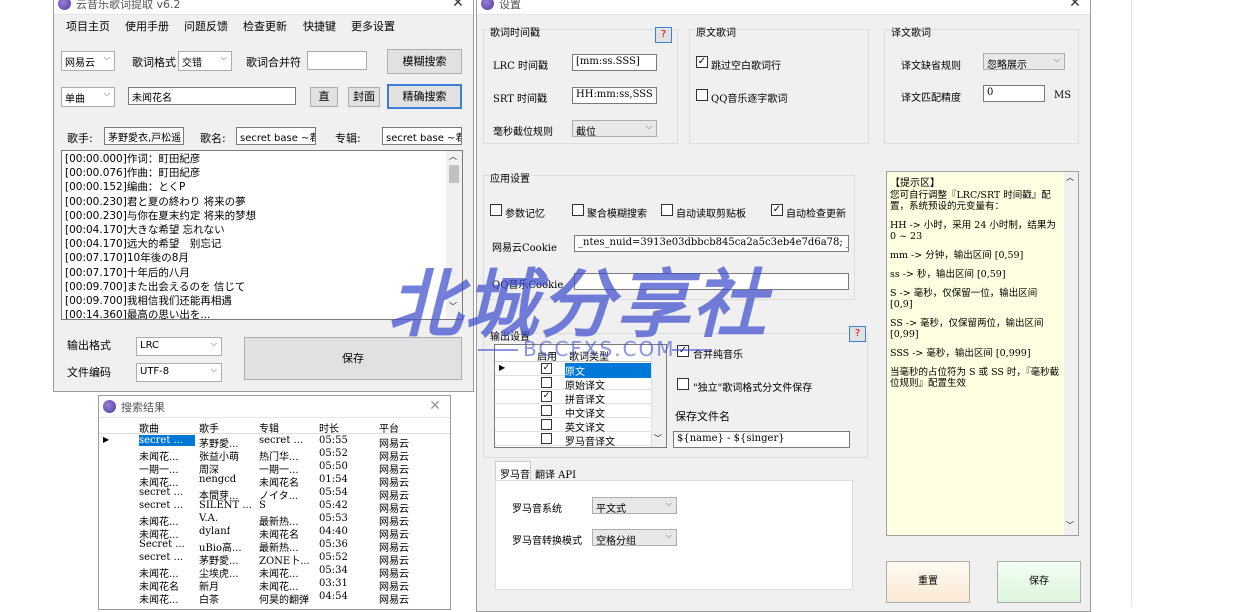 This screenshot has height=612, width=1244. Describe the element at coordinates (274, 507) in the screenshot. I see `table-row: secret ... SILENT ... S 05:42 网易云` at that location.